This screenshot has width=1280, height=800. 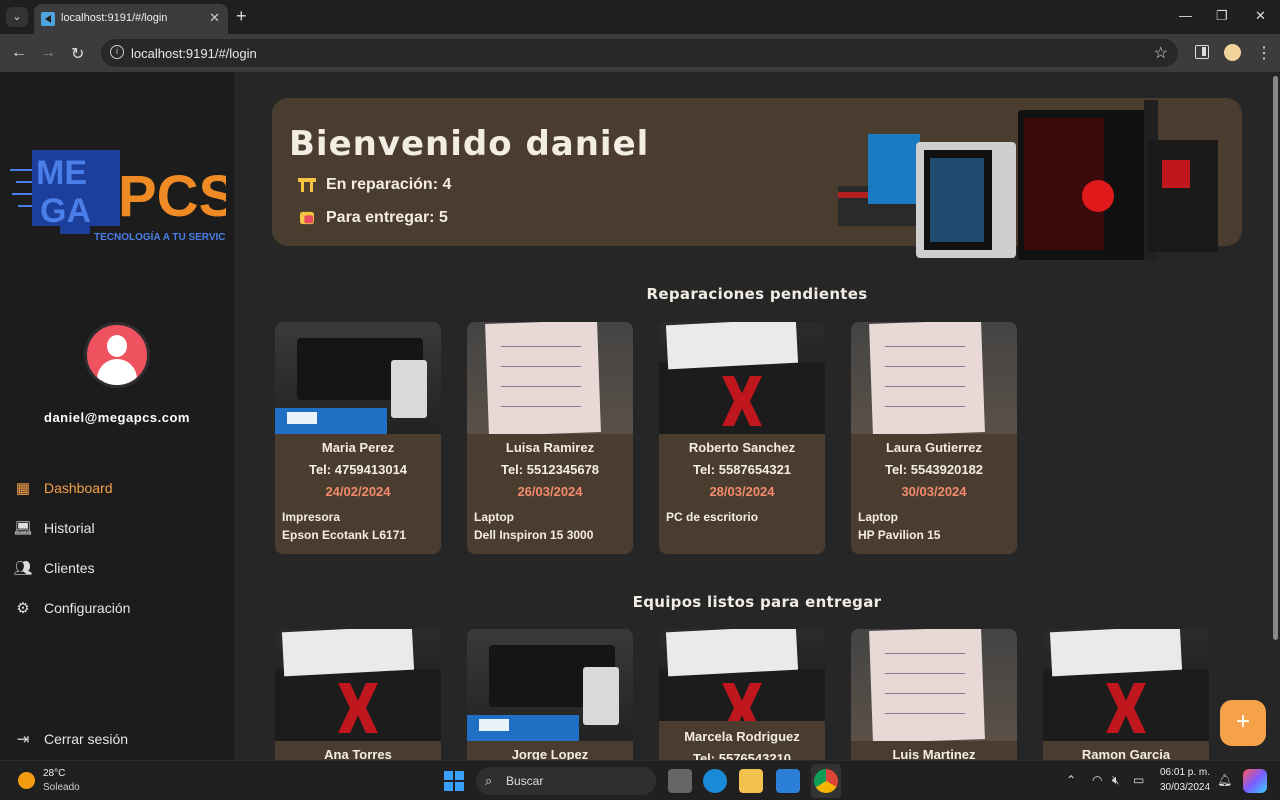 I want to click on sidebar-item-historial: 💻︎ Historial, so click(x=118, y=528).